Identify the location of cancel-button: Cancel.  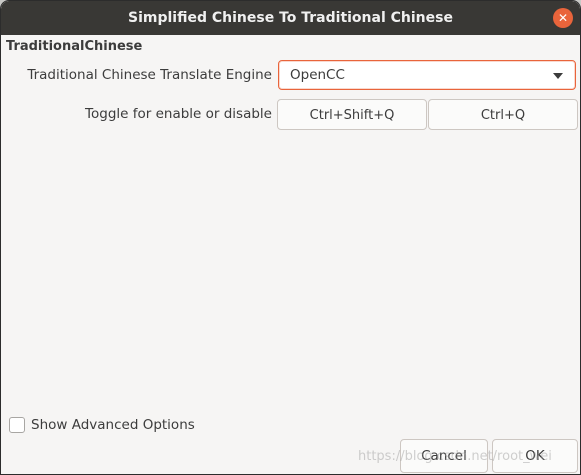
(444, 456).